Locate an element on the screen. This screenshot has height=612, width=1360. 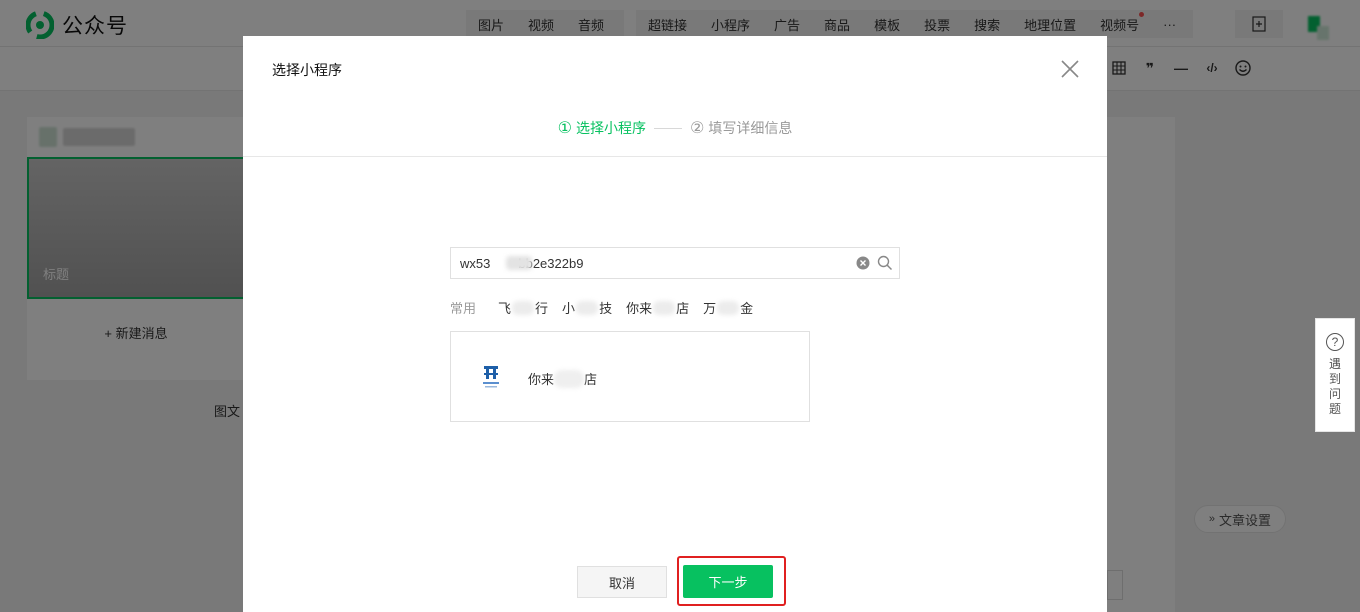
result-item: 你来 店 is located at coordinates (630, 376).